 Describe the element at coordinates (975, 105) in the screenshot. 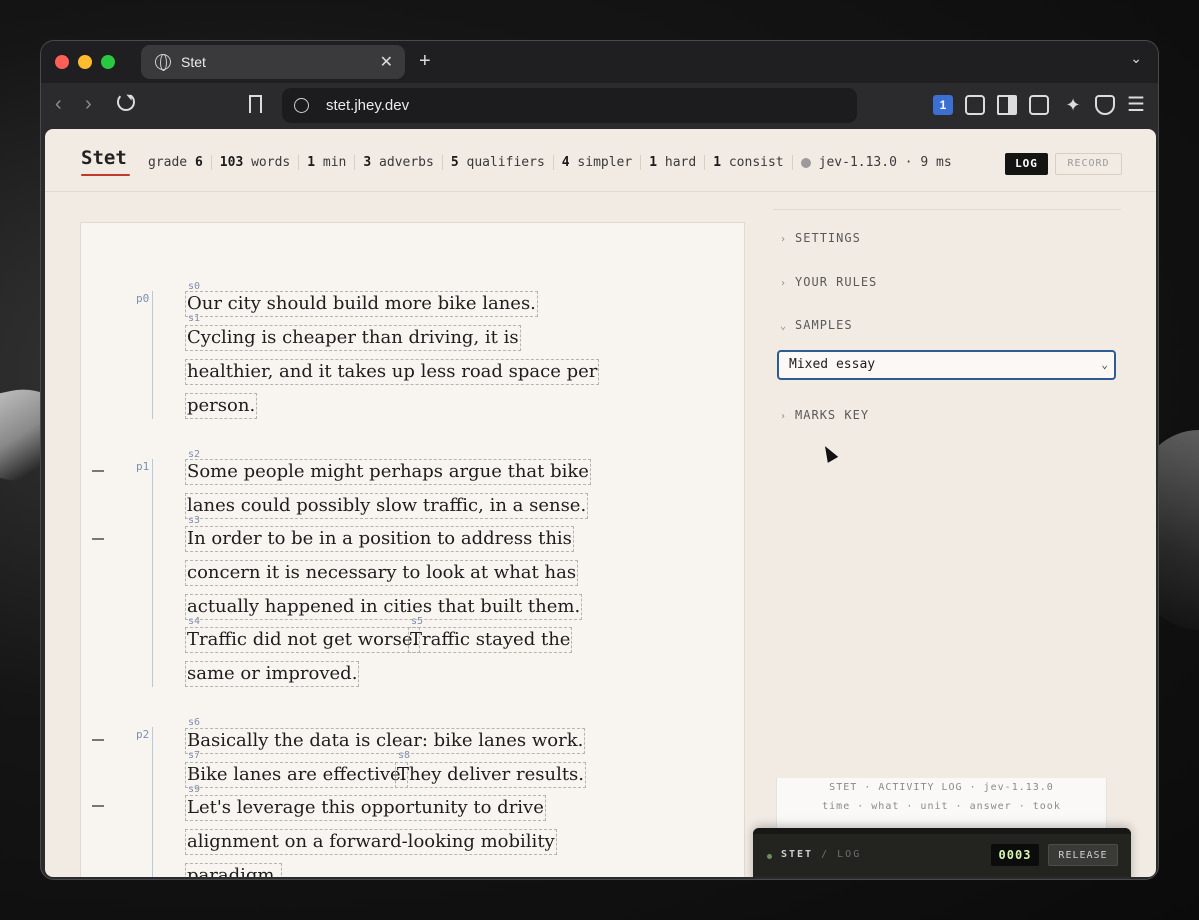

I see `puzzle-extensions-icon` at that location.